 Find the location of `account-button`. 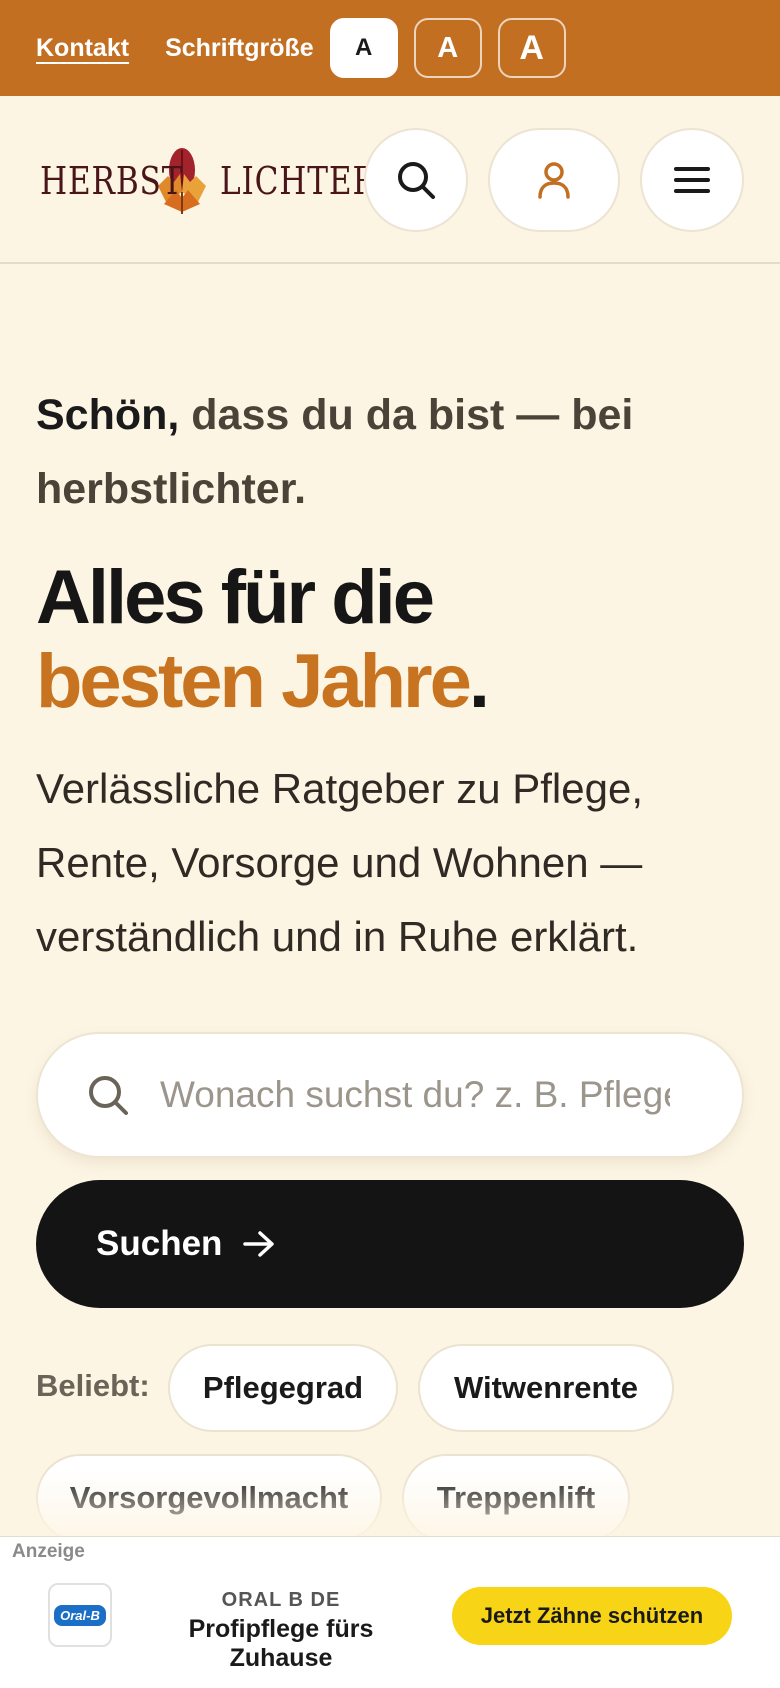

account-button is located at coordinates (554, 180).